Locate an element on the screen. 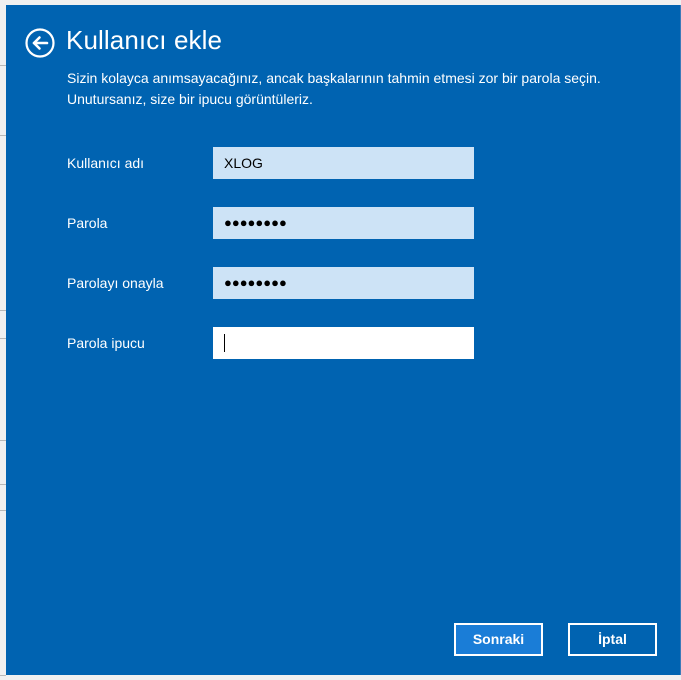 The image size is (681, 680). password-hint-label: Parola ipucu is located at coordinates (106, 343).